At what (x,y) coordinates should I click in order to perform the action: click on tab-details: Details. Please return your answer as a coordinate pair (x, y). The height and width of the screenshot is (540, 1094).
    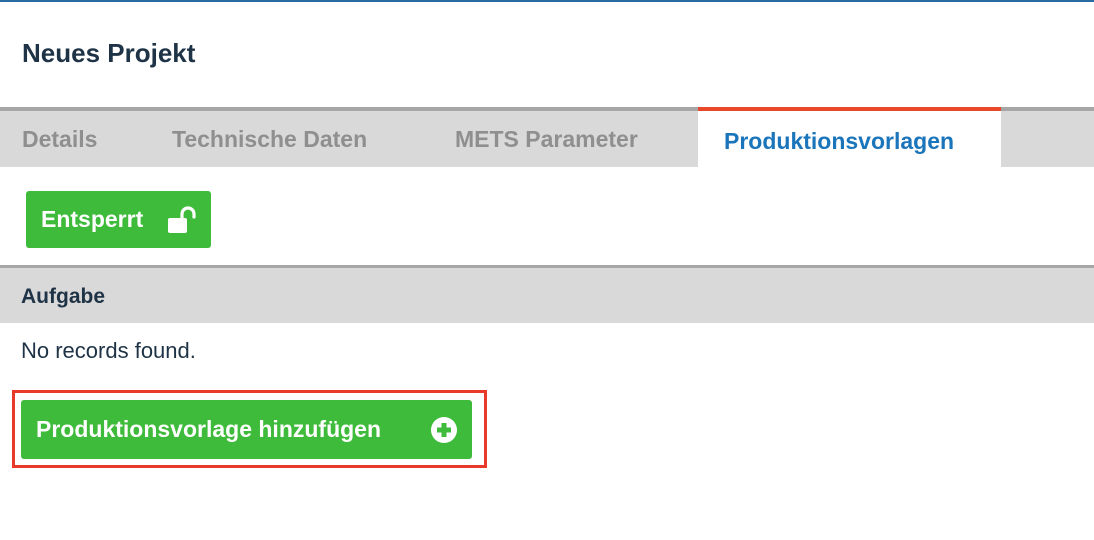
    Looking at the image, I should click on (59, 139).